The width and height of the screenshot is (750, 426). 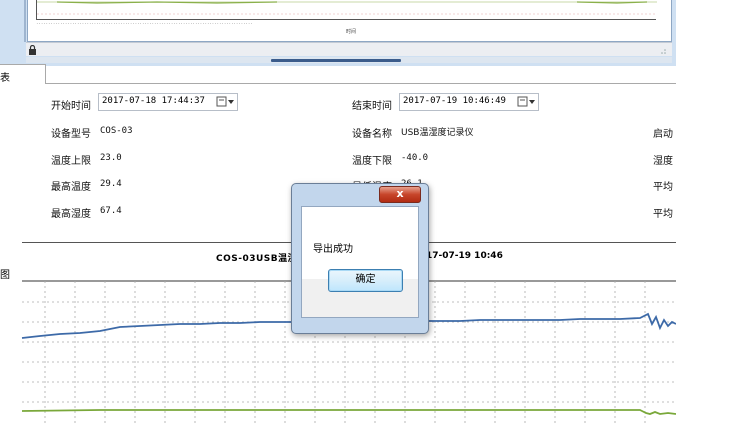 I want to click on avg-label-partial-1: 平均, so click(x=663, y=187).